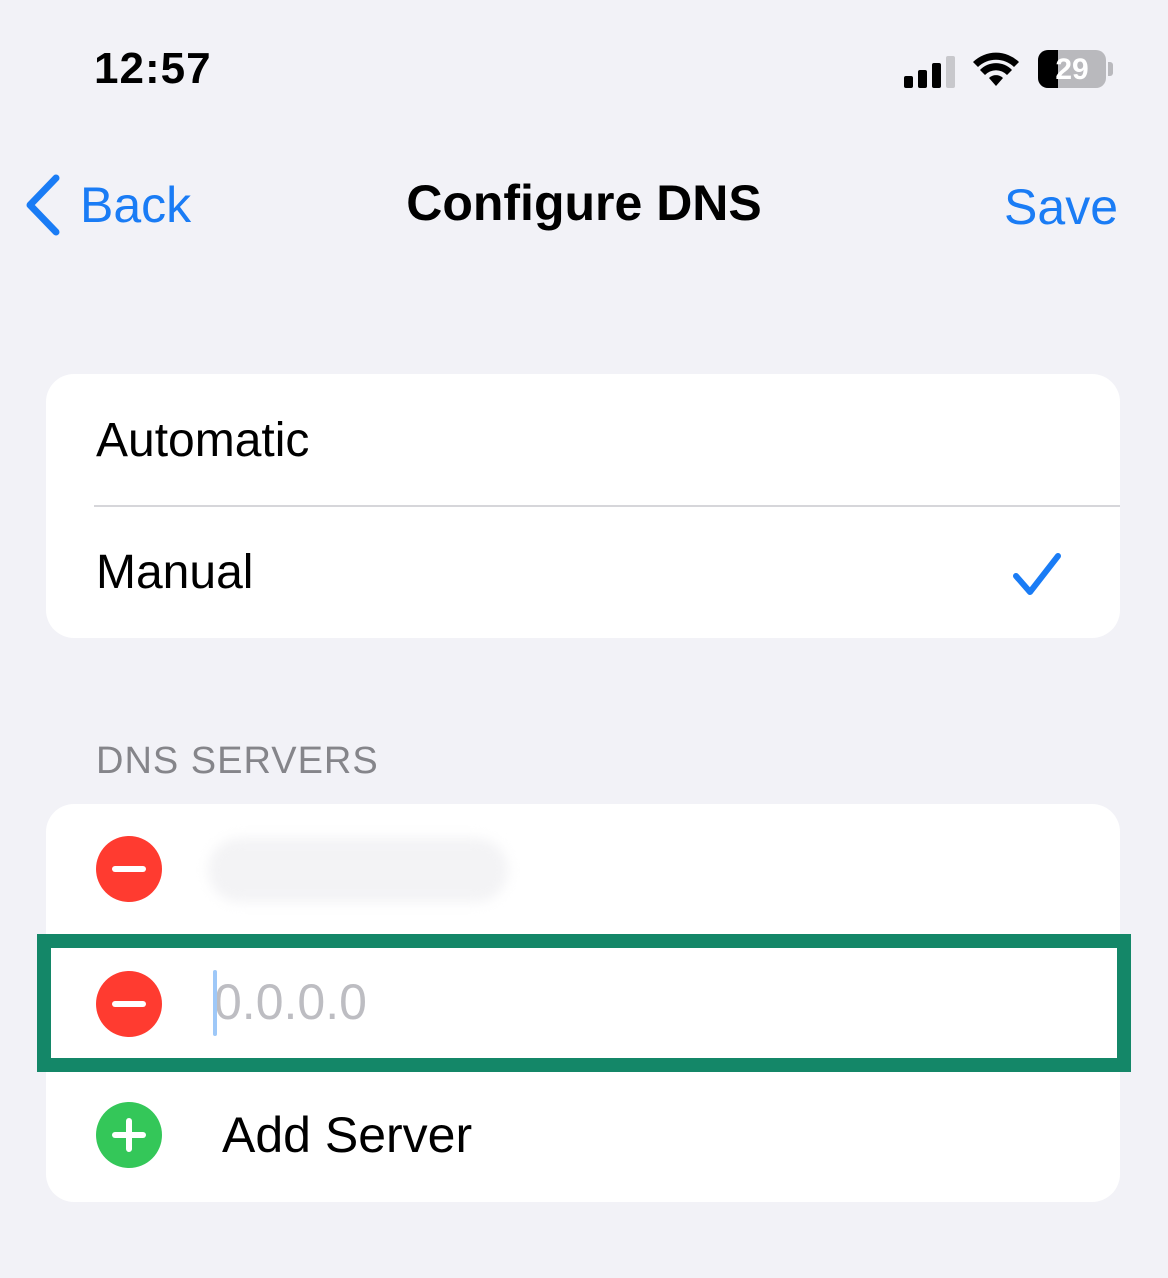  I want to click on dns-server-input, so click(564, 1002).